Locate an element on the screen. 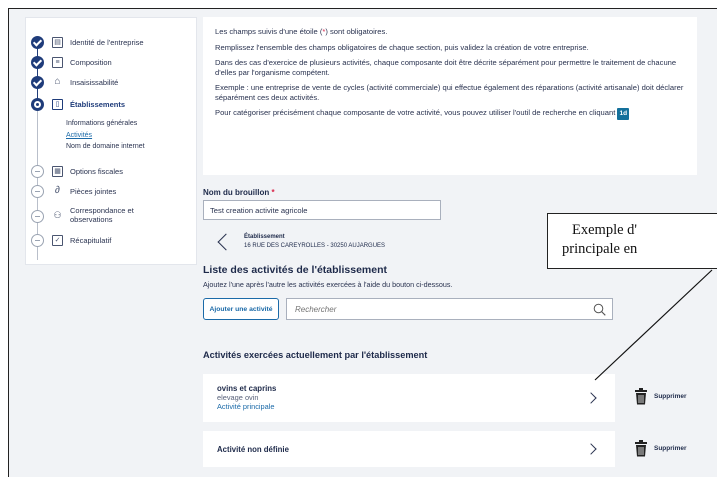  step-label: Correspondance et observations is located at coordinates (102, 215).